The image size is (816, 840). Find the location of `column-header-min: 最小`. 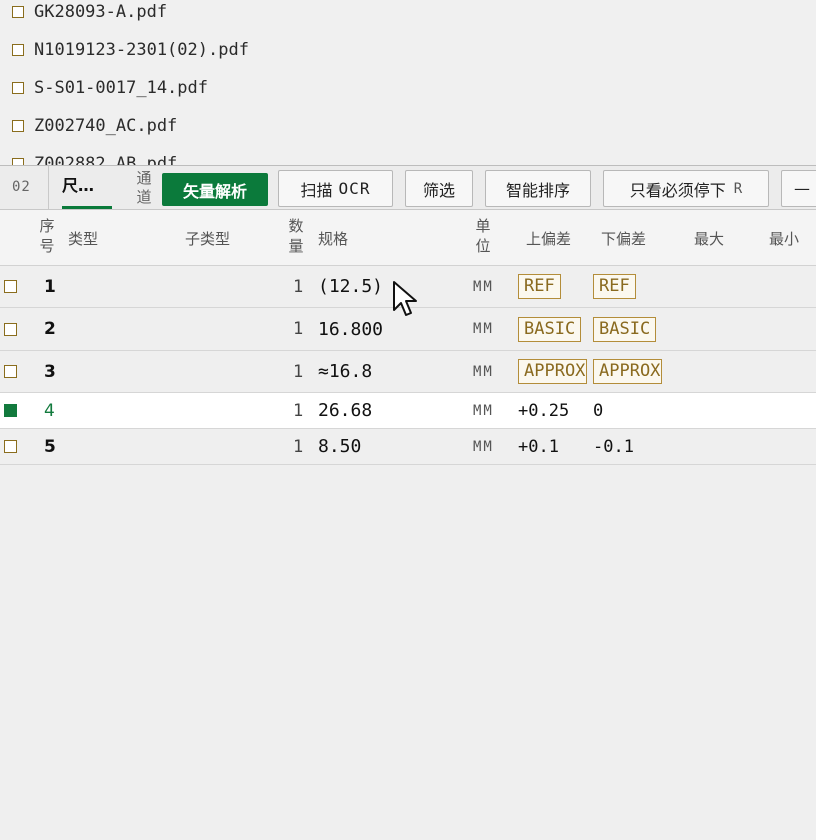

column-header-min: 最小 is located at coordinates (784, 238).